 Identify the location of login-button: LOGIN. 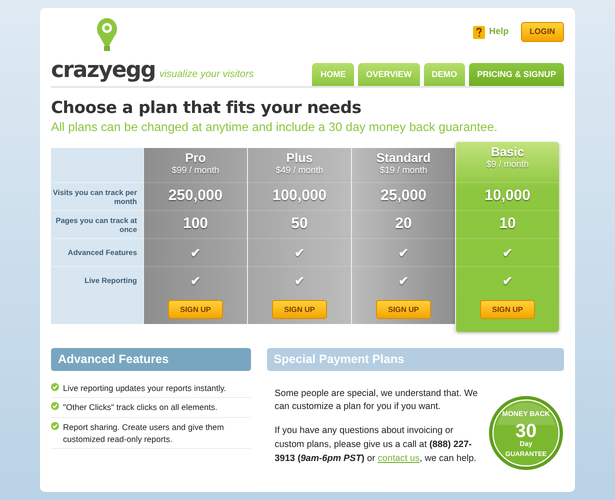
(542, 32).